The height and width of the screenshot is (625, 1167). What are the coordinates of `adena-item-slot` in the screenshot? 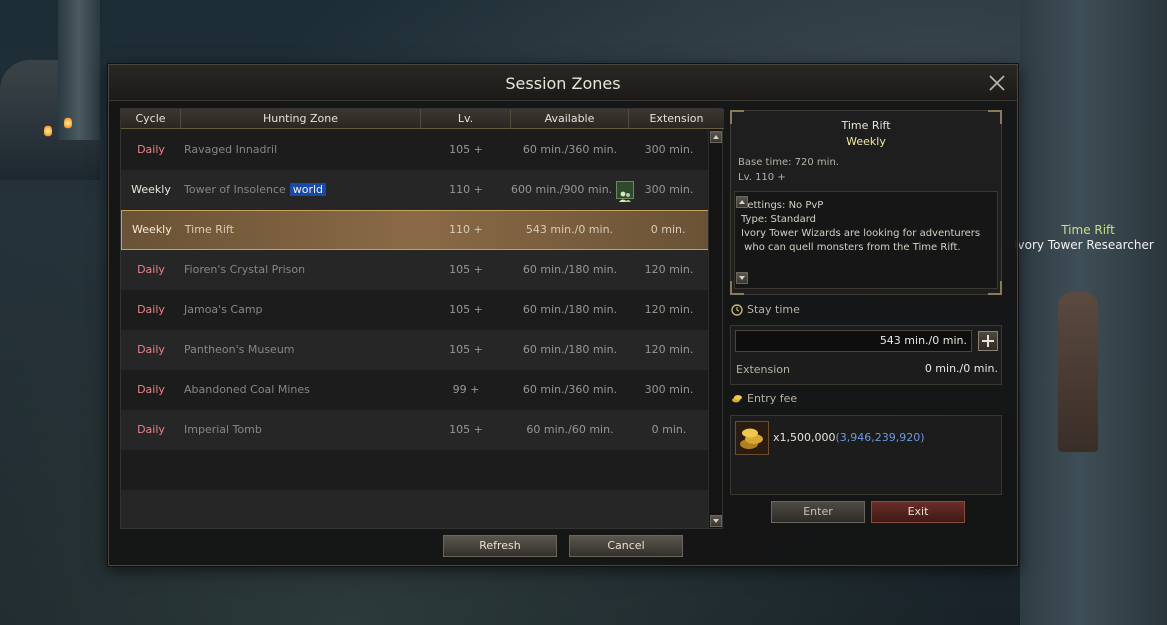 It's located at (752, 438).